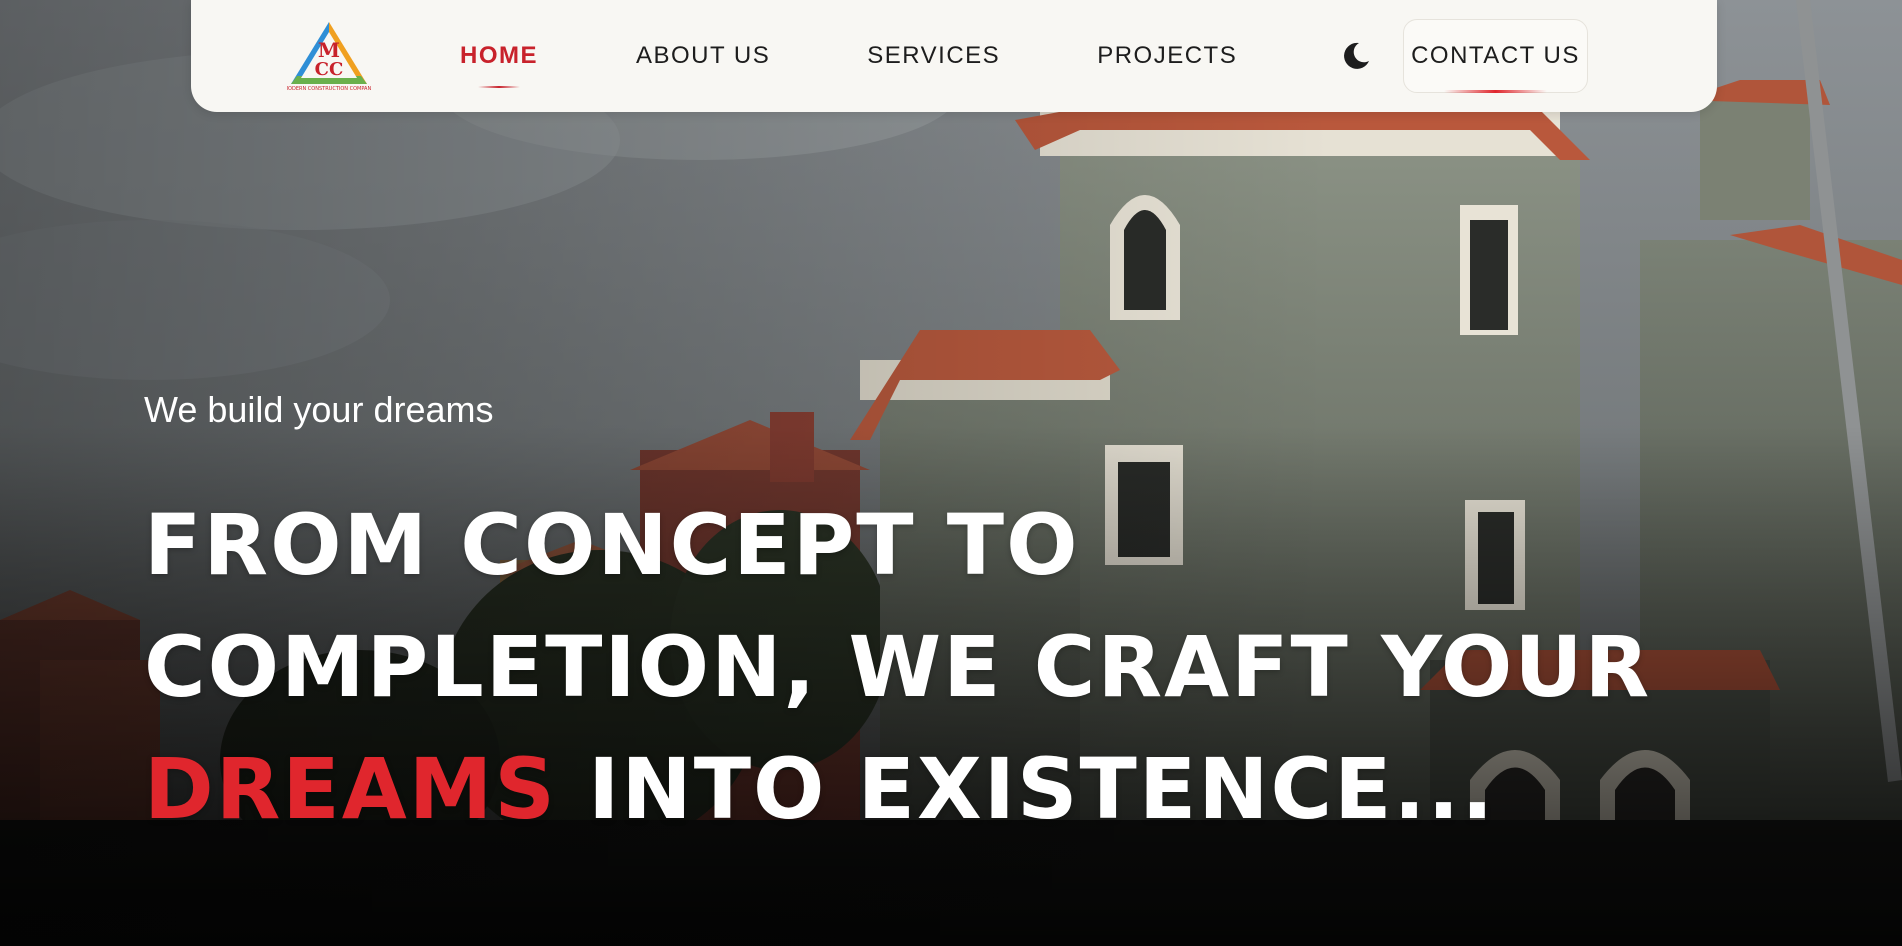 The width and height of the screenshot is (1902, 946). What do you see at coordinates (329, 69) in the screenshot?
I see `svg-text: CC` at bounding box center [329, 69].